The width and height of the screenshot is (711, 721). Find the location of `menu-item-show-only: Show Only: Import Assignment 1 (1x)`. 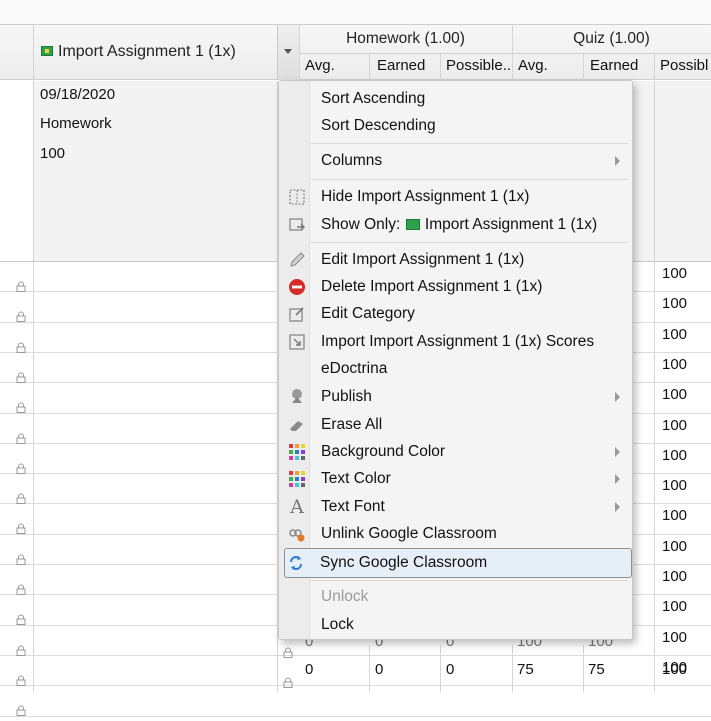

menu-item-show-only: Show Only: Import Assignment 1 (1x) is located at coordinates (456, 225).